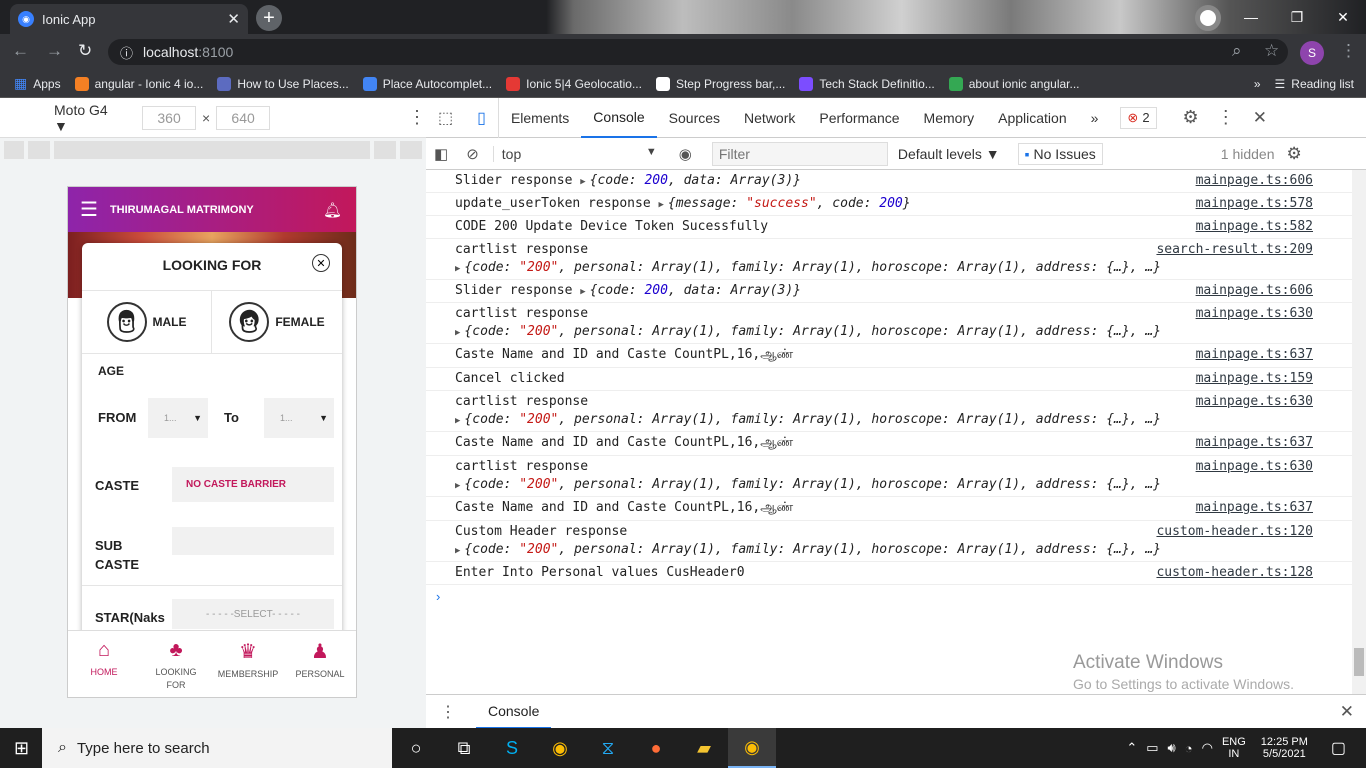 Image resolution: width=1366 pixels, height=768 pixels. I want to click on context-select: top ▼, so click(574, 153).